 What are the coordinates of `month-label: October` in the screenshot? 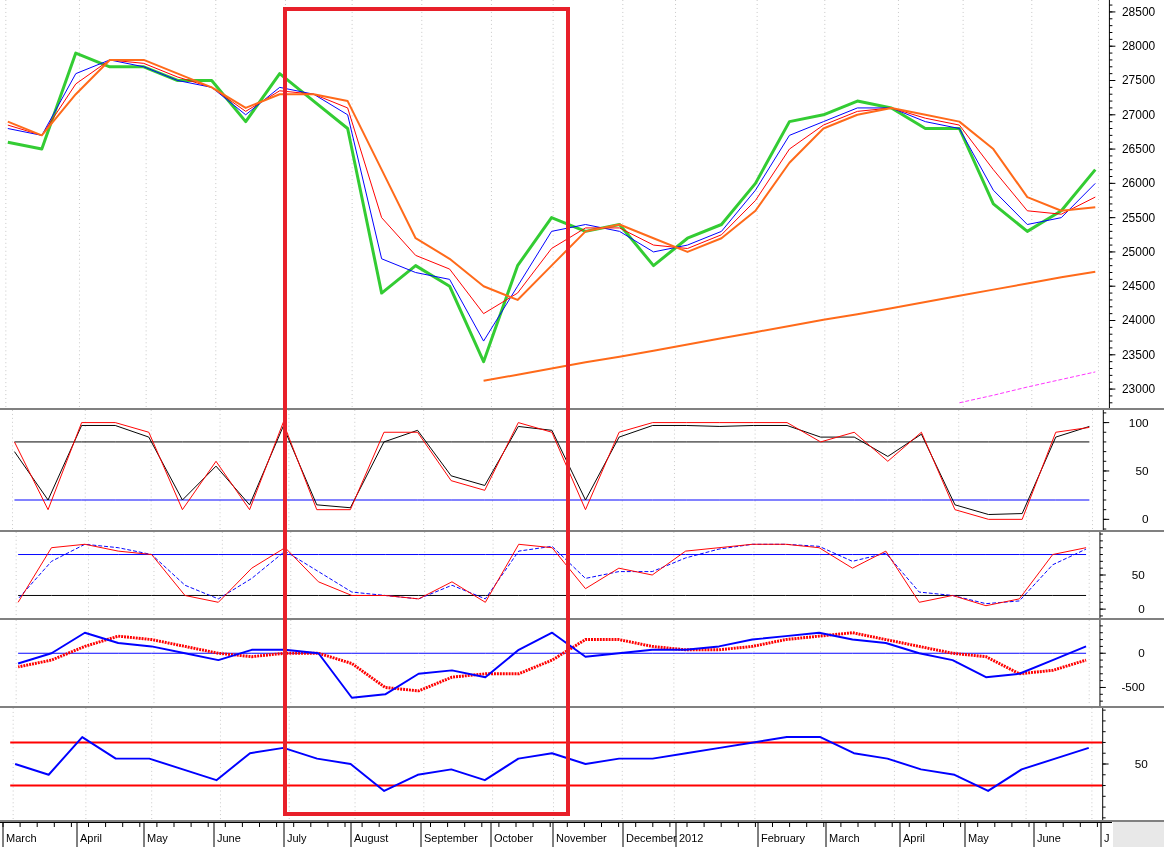 It's located at (514, 838).